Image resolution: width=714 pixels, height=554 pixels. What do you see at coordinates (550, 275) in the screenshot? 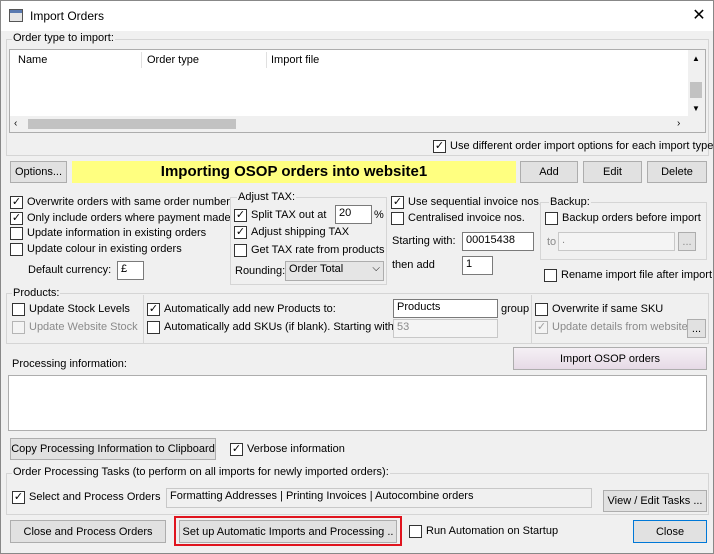
I see `rename-import-file-checkbox` at bounding box center [550, 275].